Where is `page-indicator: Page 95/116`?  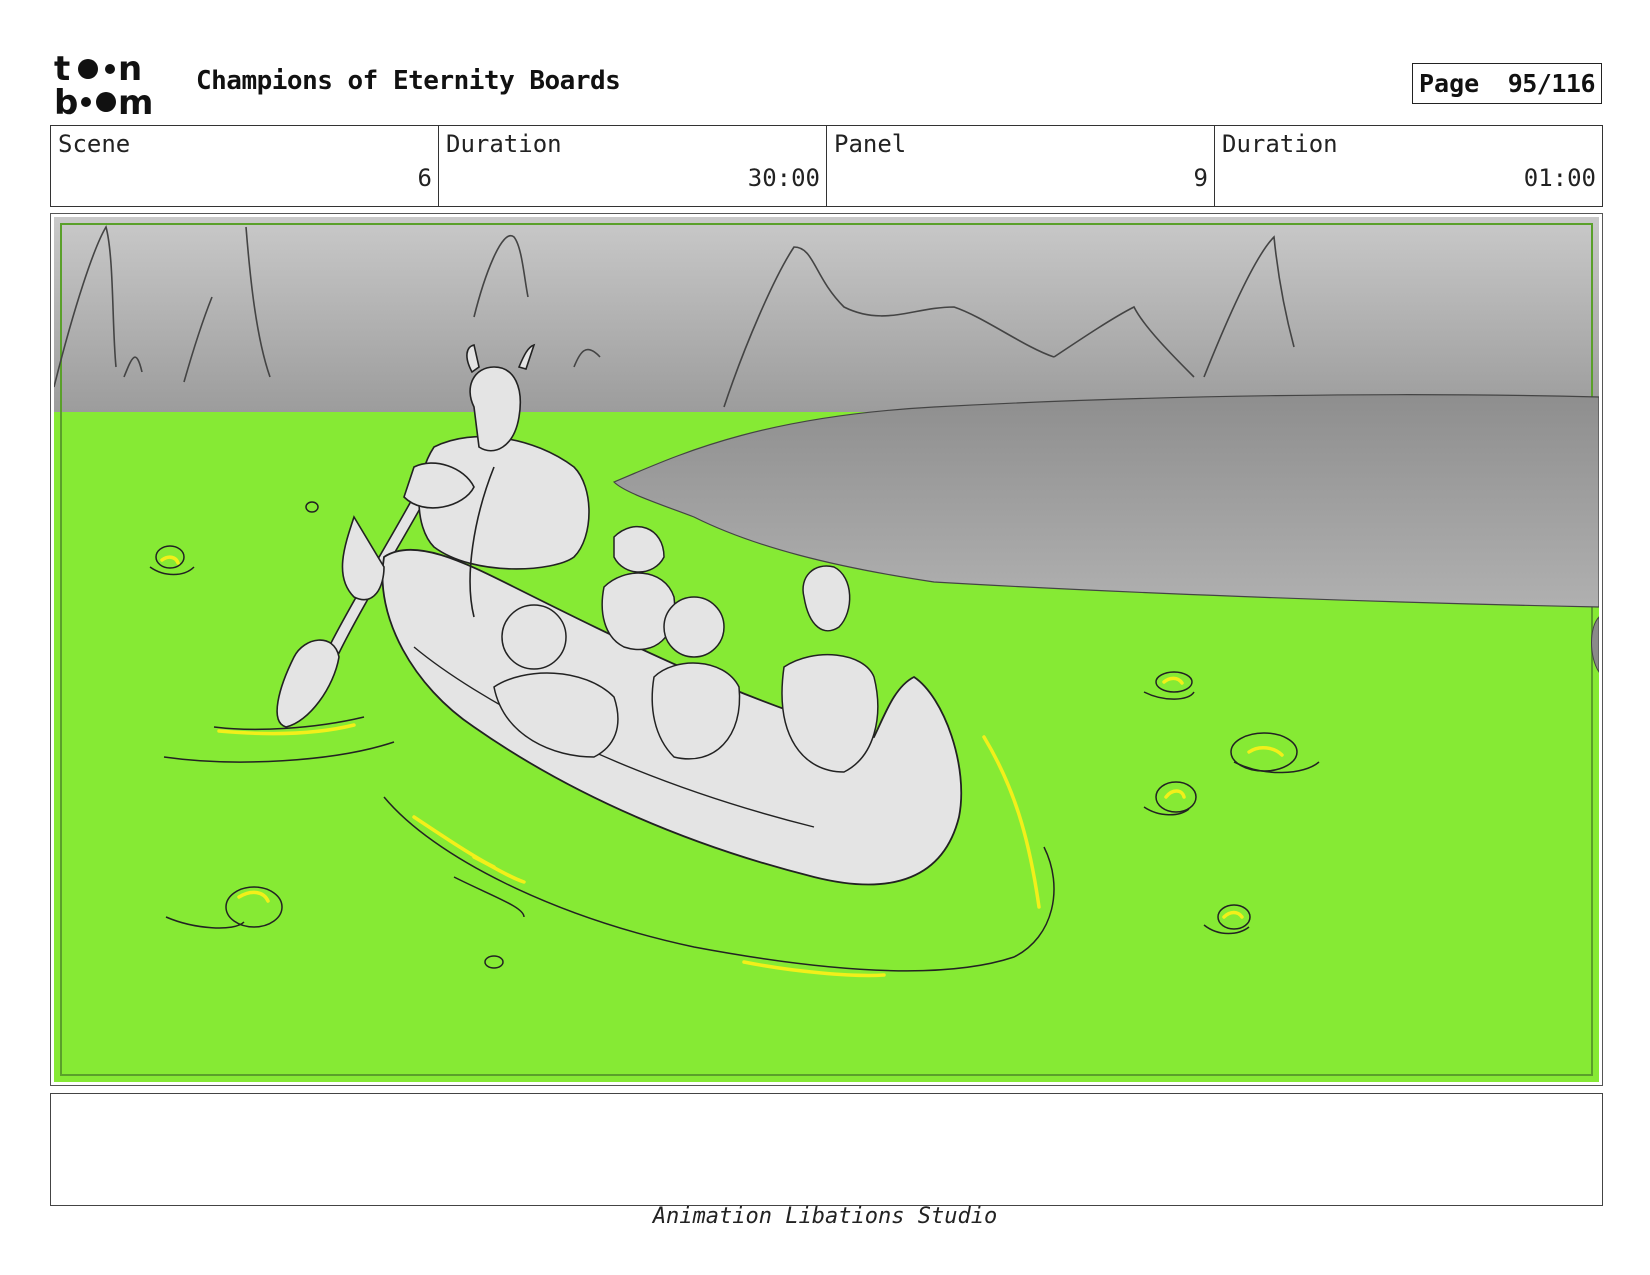 page-indicator: Page 95/116 is located at coordinates (1507, 83).